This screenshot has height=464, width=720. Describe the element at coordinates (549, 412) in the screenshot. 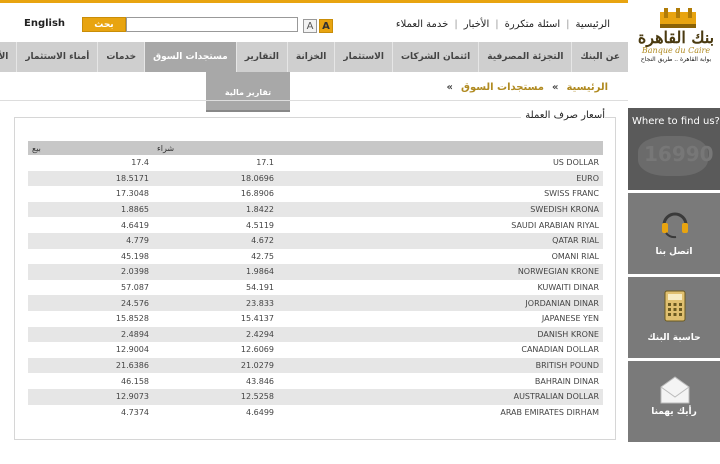

I see `currency-name: ARAB EMIRATES DIRHAM` at that location.